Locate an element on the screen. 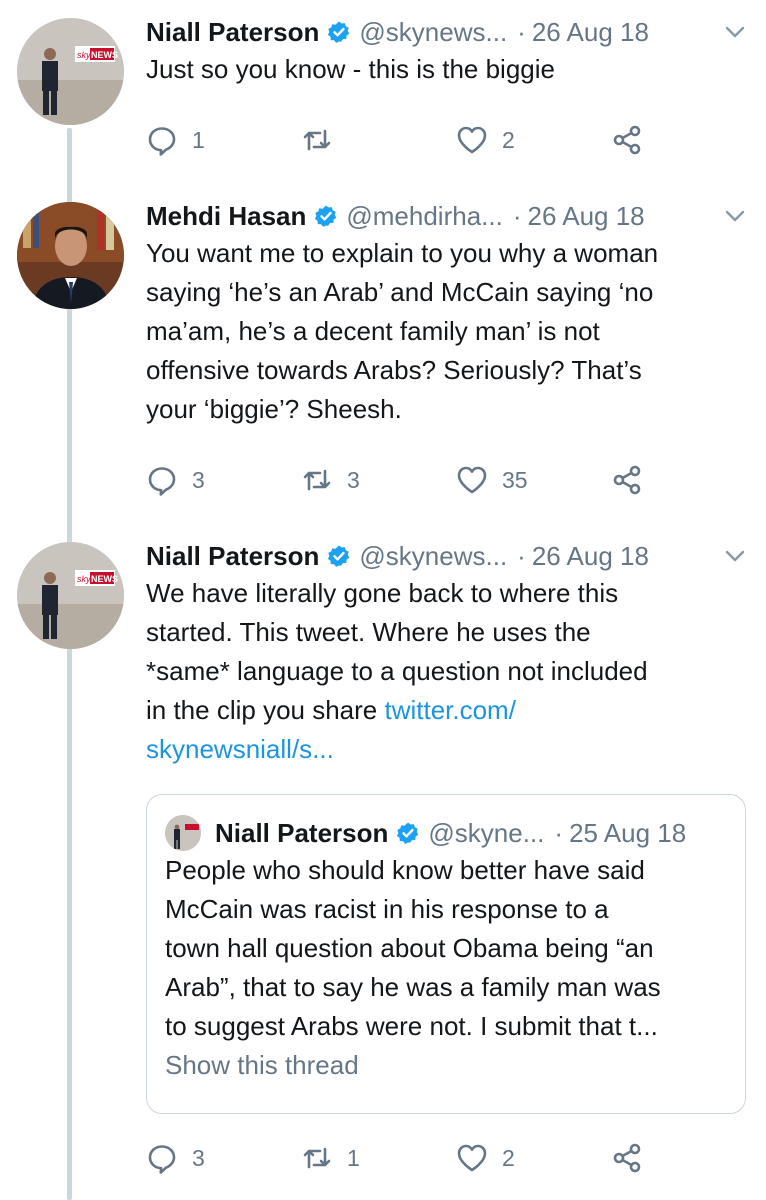 The width and height of the screenshot is (766, 1200). quoted-avatar is located at coordinates (183, 833).